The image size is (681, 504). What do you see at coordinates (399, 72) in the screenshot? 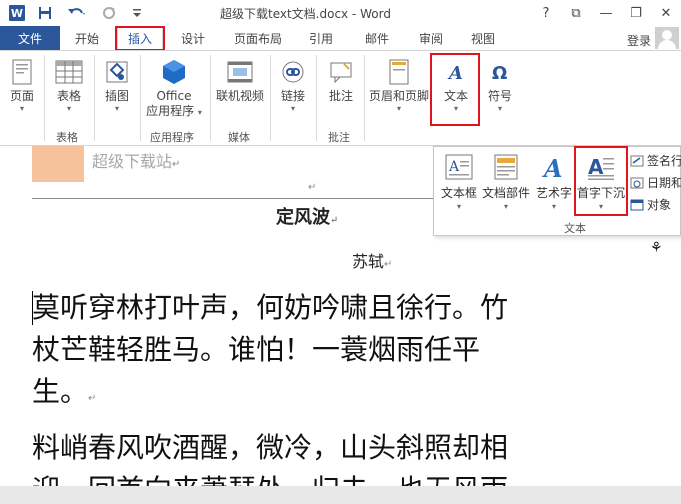
I see `header-footer-icon` at bounding box center [399, 72].